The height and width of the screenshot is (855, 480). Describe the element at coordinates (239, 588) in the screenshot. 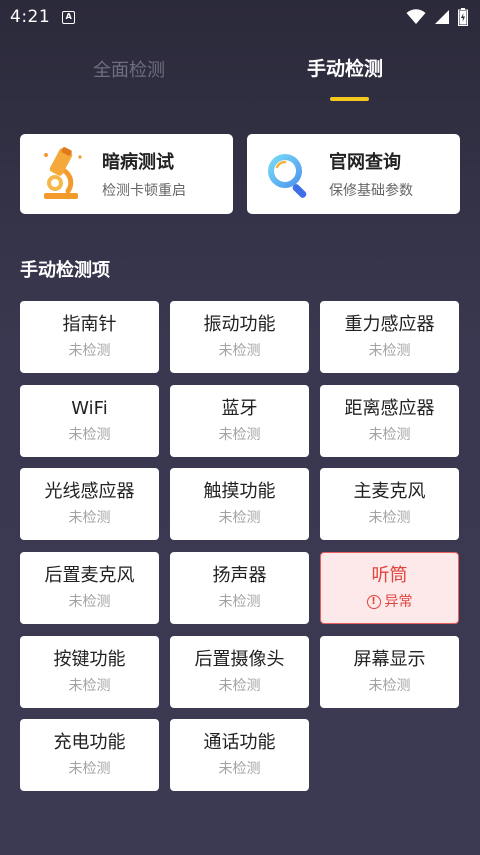

I see `check-item-speaker: 扬声器 未检测` at that location.